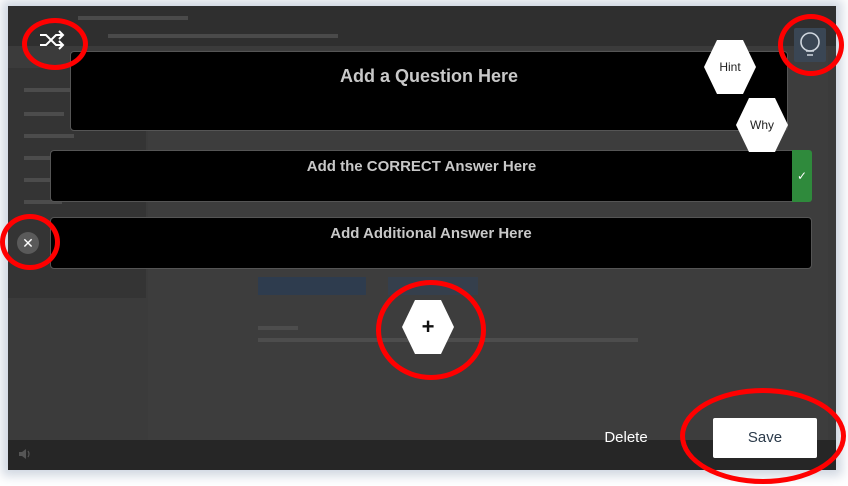 This screenshot has height=486, width=848. I want to click on remove-answer-button: ✕, so click(28, 243).